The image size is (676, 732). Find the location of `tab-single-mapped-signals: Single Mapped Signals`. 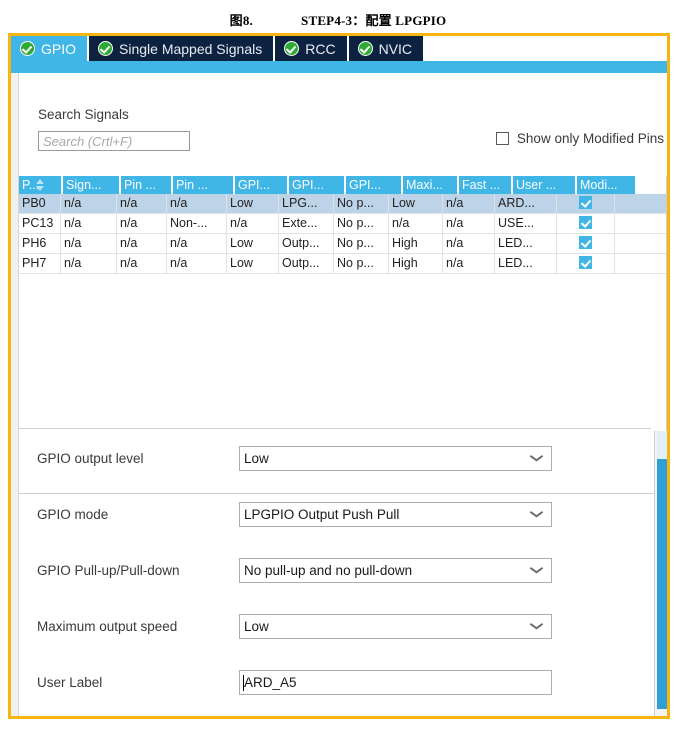

tab-single-mapped-signals: Single Mapped Signals is located at coordinates (182, 48).